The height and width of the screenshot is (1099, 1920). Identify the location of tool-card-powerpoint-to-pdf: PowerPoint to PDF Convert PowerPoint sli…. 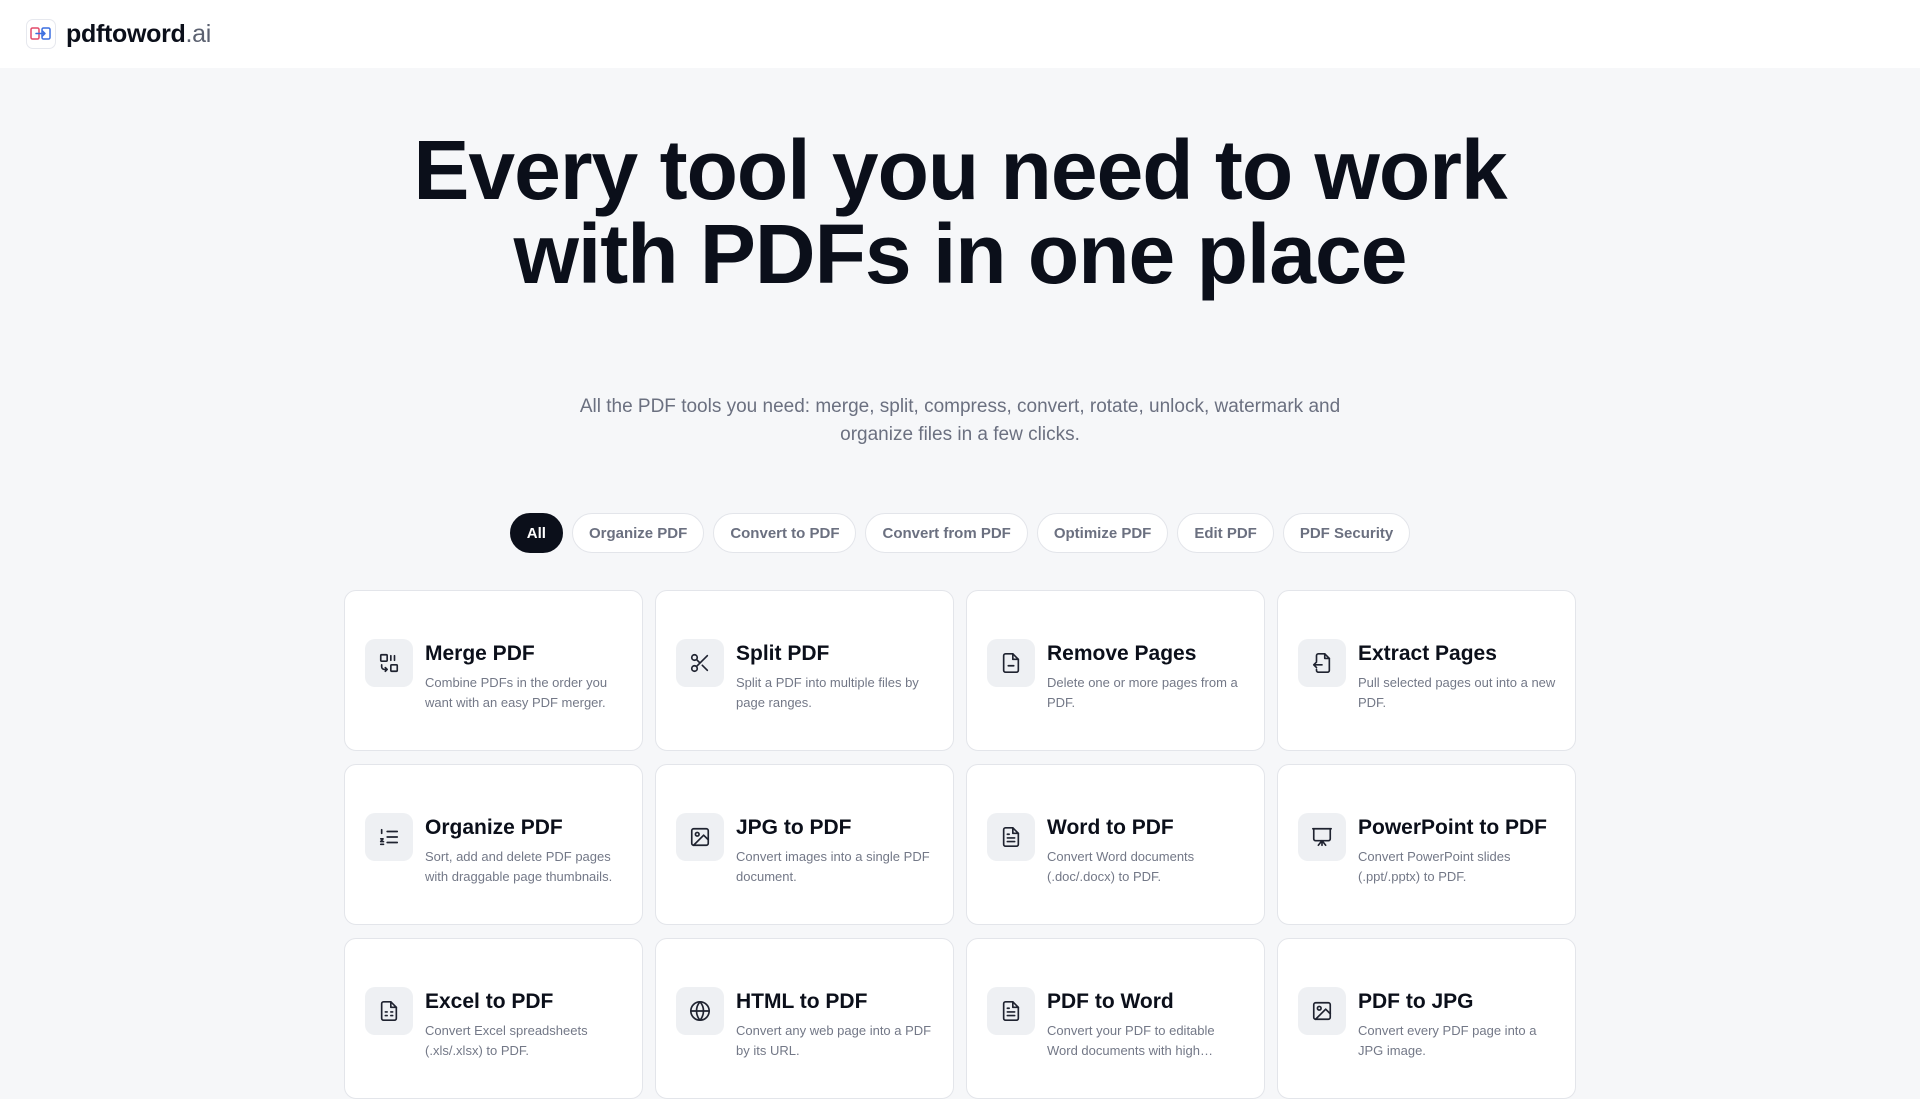
(1426, 844).